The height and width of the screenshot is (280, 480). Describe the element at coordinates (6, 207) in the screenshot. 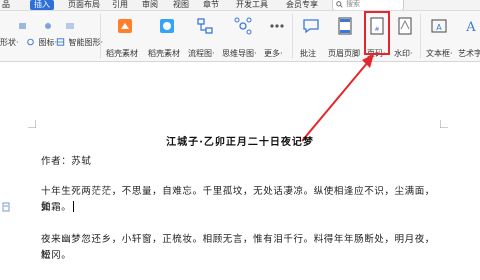

I see `paragraph-marker-icon` at that location.